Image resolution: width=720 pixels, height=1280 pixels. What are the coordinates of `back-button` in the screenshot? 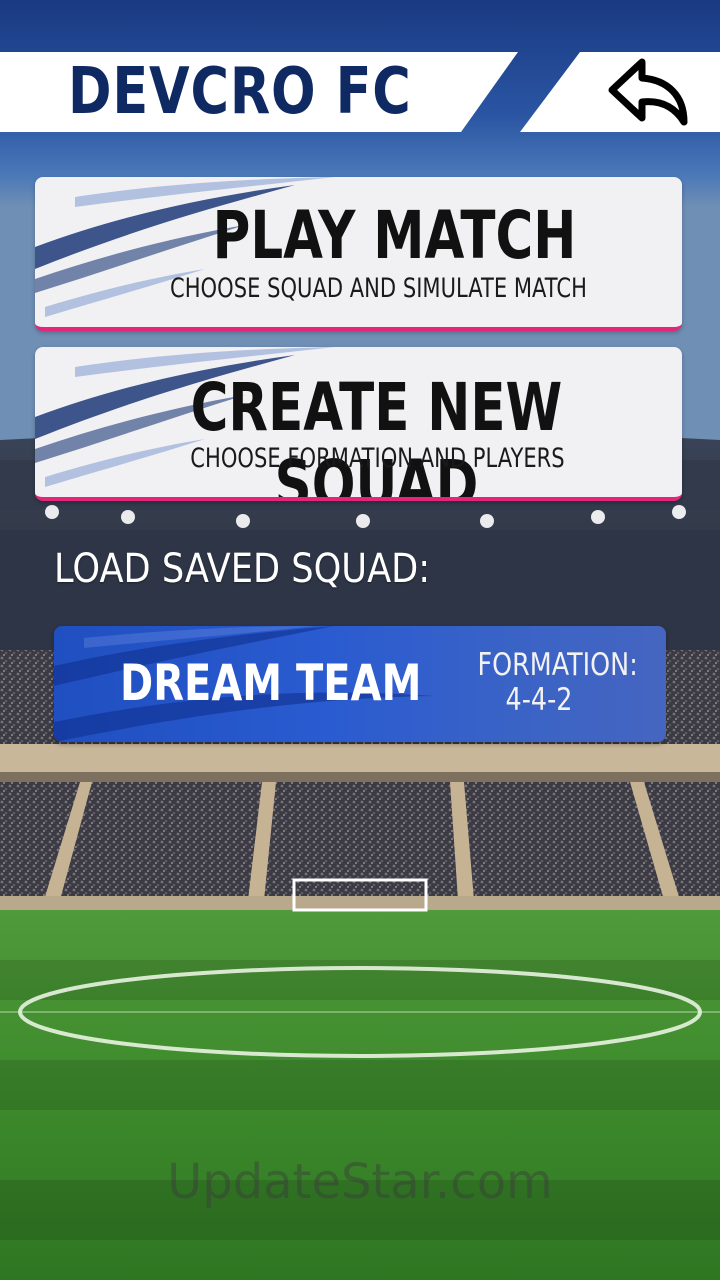 It's located at (648, 92).